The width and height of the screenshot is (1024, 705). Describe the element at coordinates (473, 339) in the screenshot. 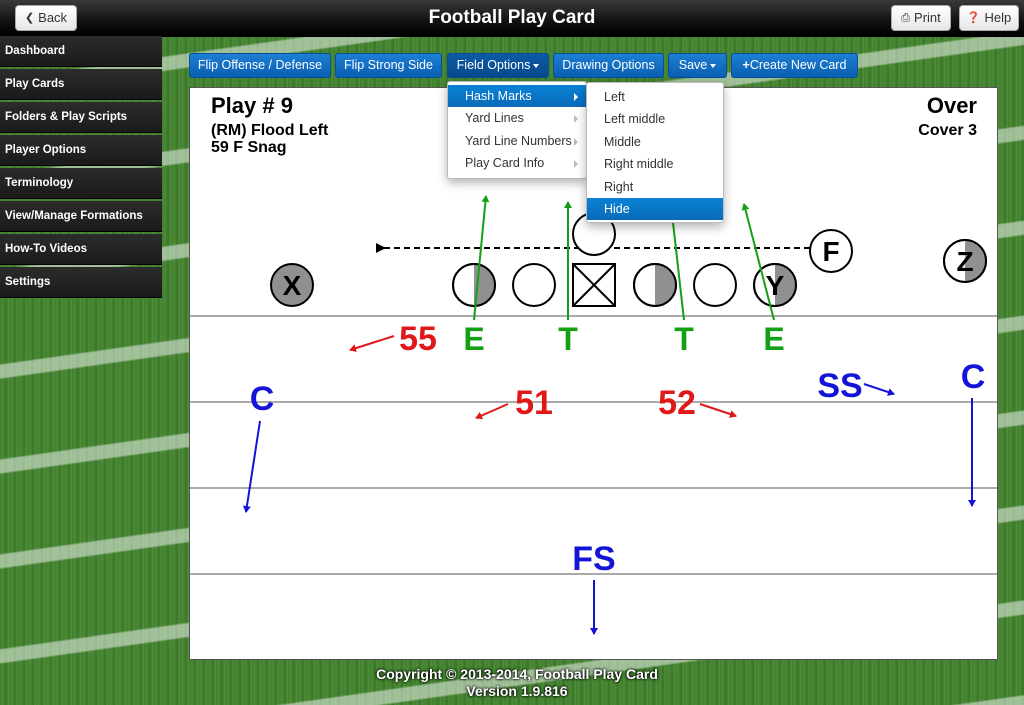

I see `defender-de-left: E` at that location.